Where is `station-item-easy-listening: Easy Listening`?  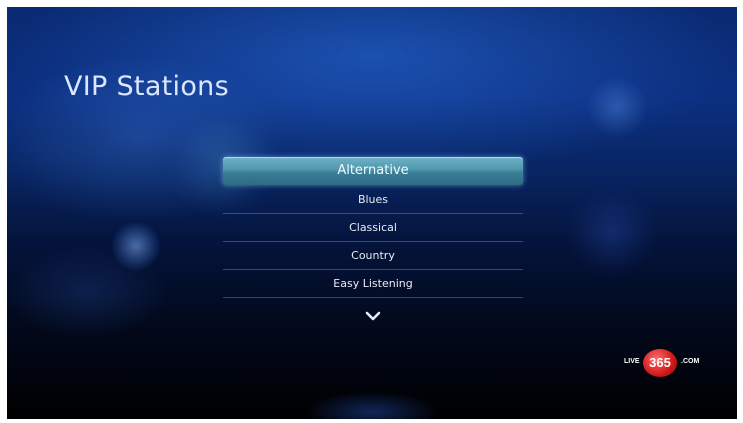 station-item-easy-listening: Easy Listening is located at coordinates (373, 284).